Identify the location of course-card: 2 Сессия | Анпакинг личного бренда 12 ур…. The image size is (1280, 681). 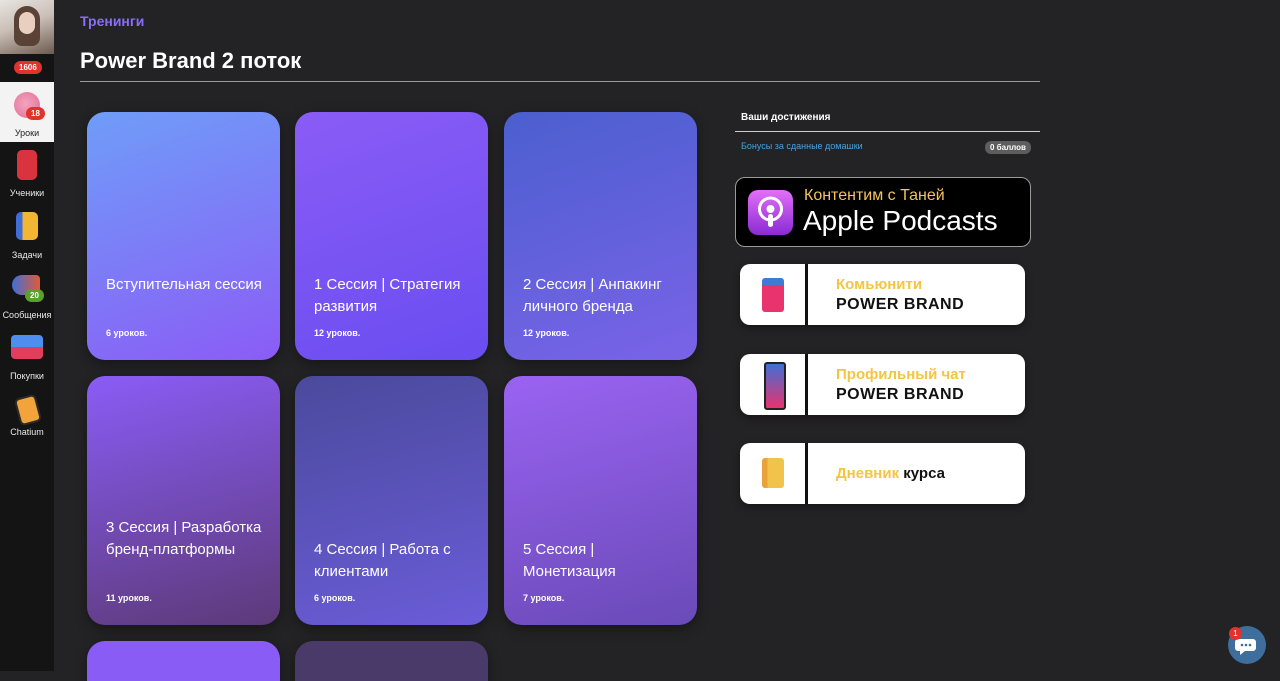
(600, 236).